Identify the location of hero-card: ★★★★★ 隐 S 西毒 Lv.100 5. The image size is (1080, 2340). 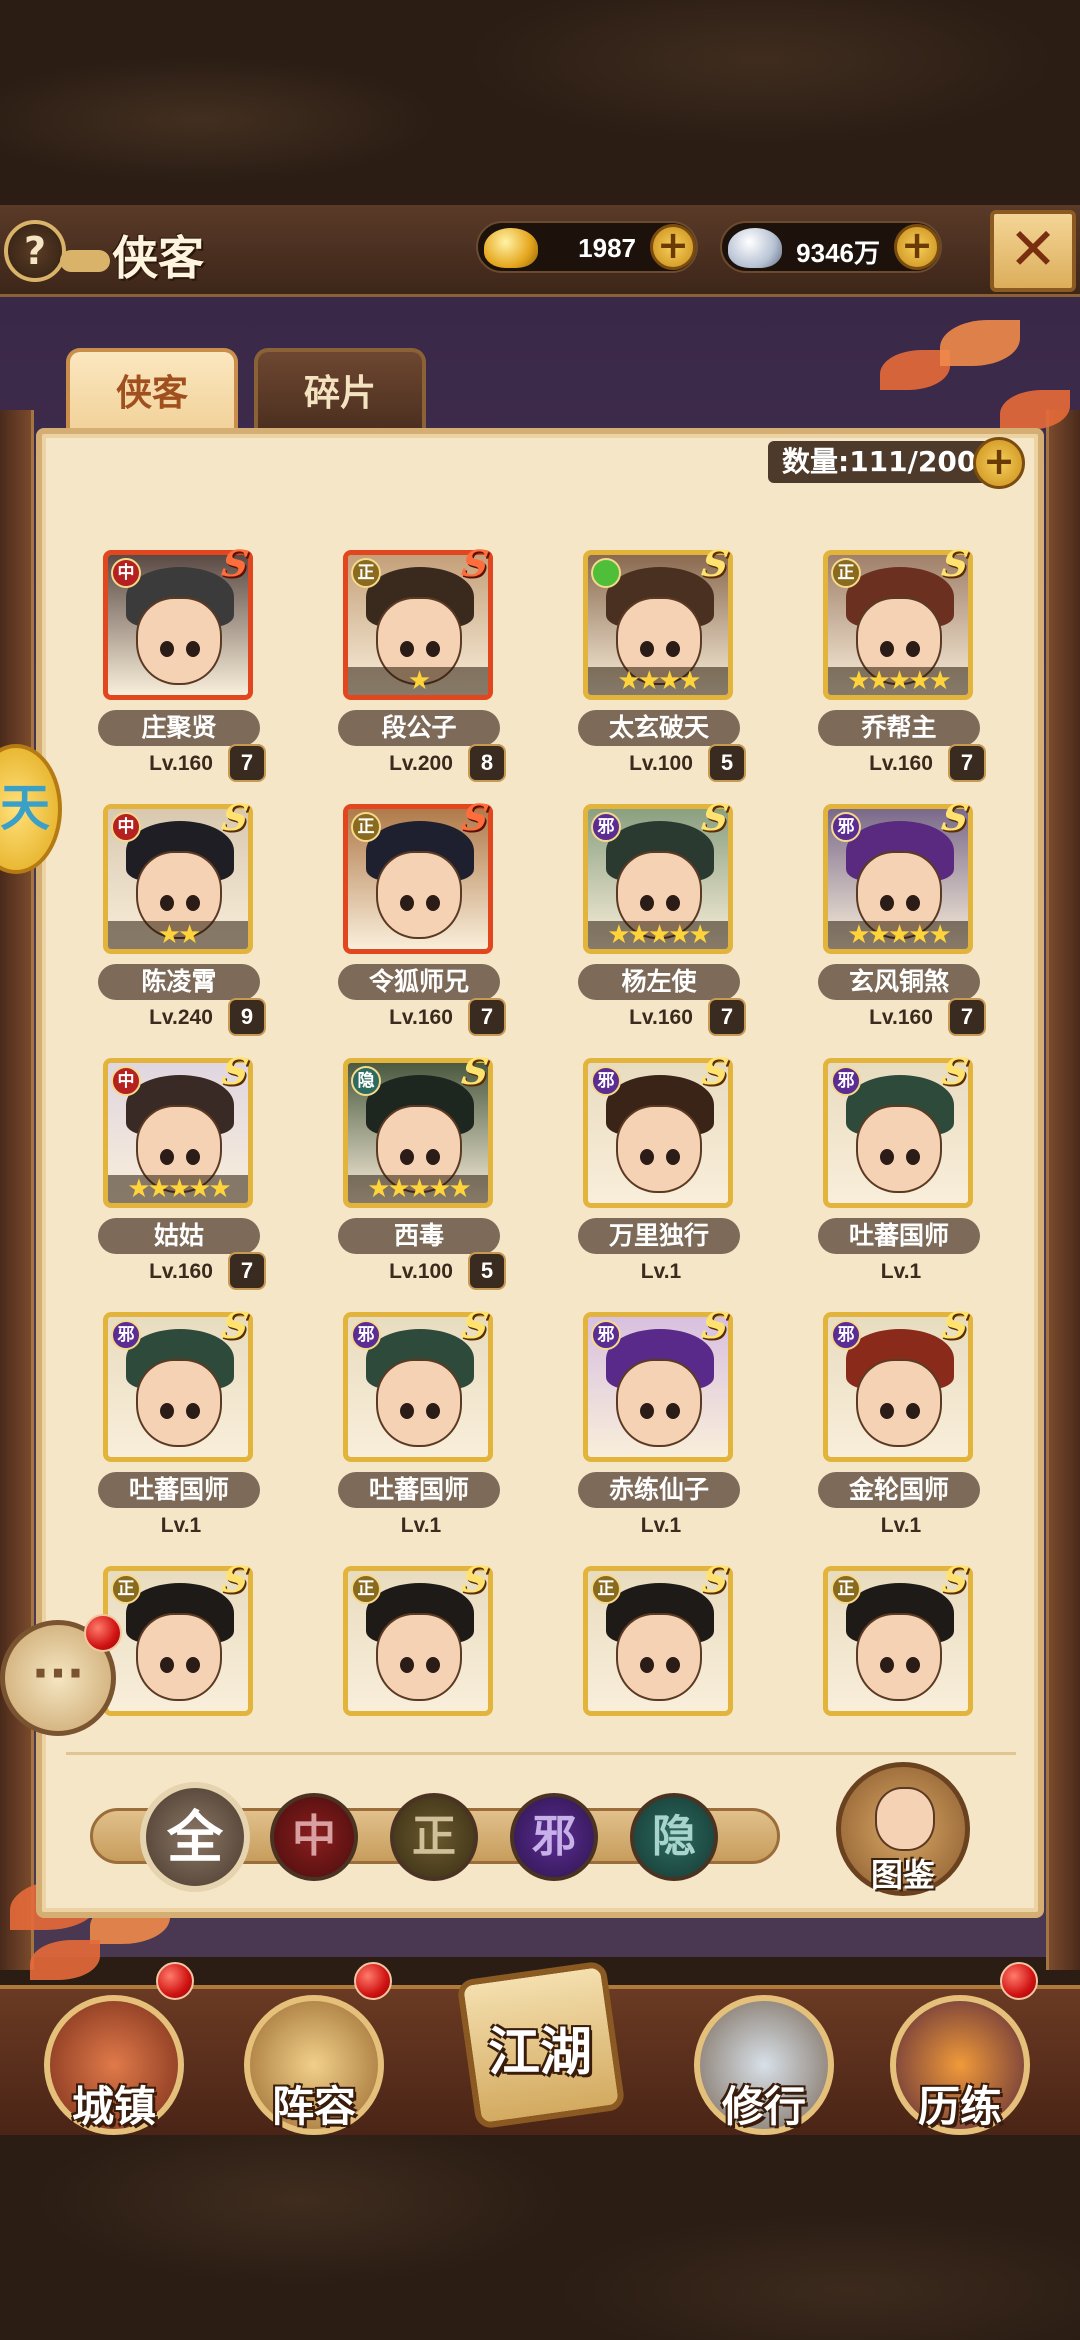
(422, 1178).